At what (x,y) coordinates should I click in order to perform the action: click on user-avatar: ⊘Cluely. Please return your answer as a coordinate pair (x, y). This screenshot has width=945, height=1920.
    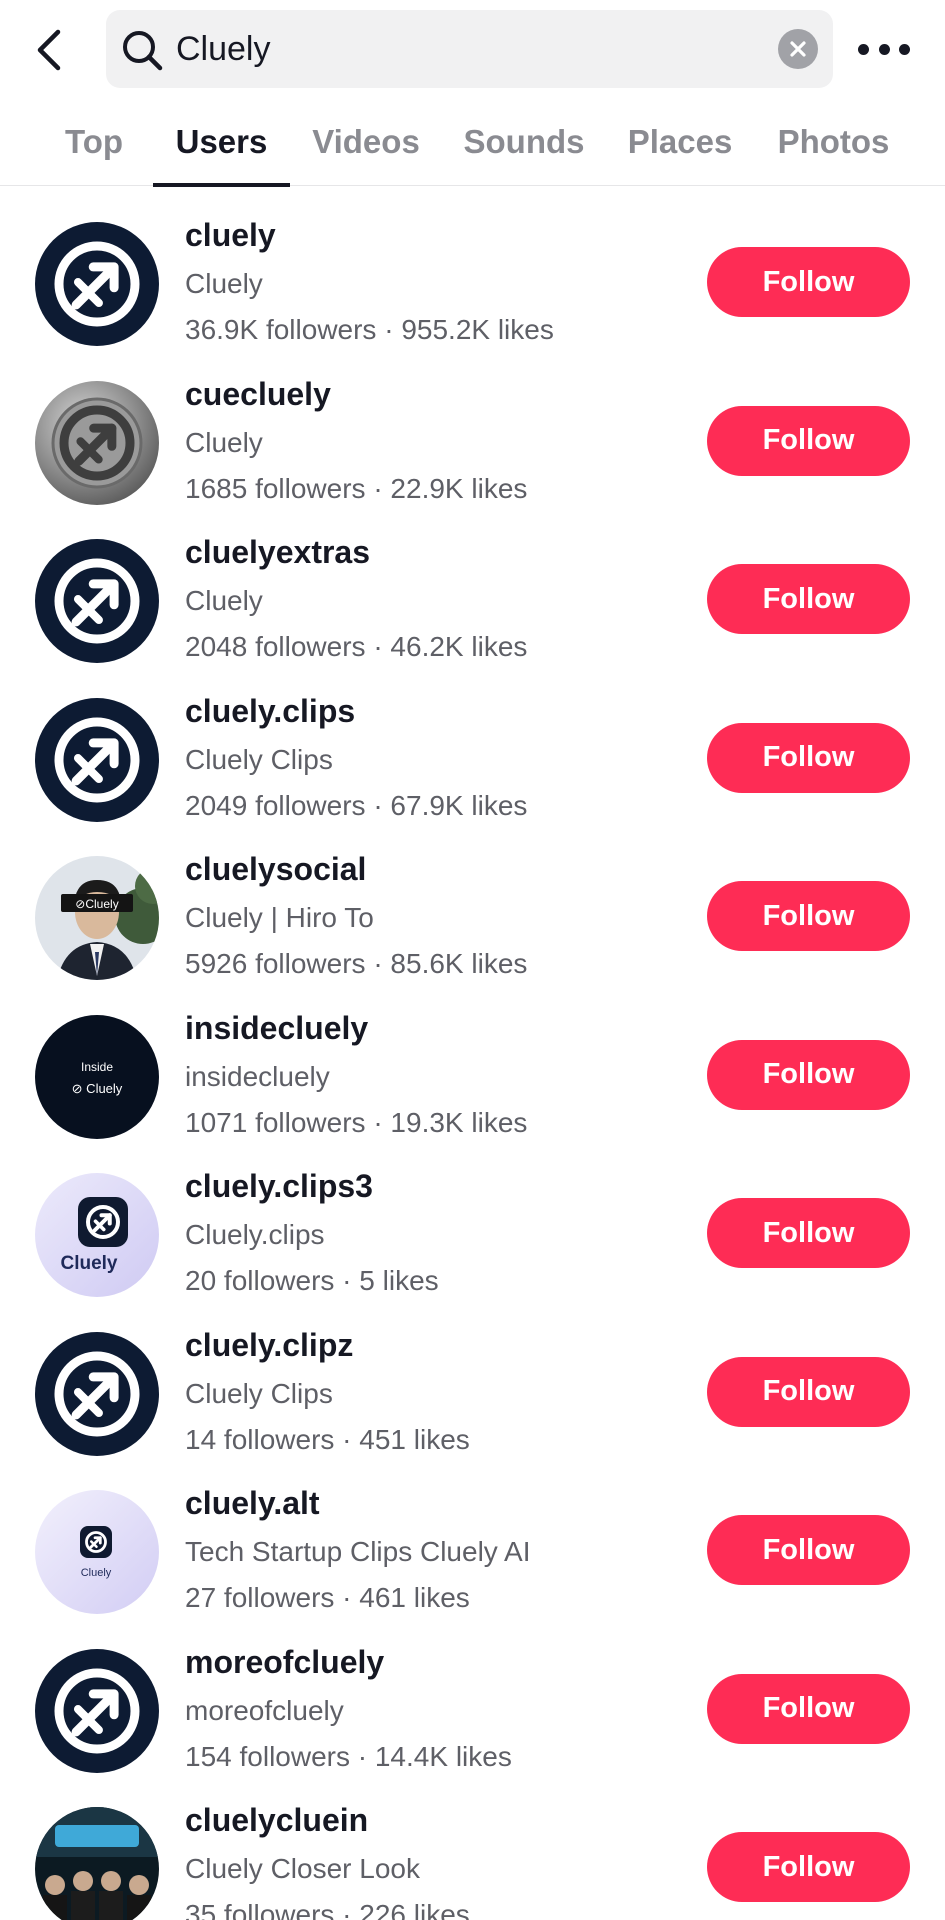
    Looking at the image, I should click on (97, 918).